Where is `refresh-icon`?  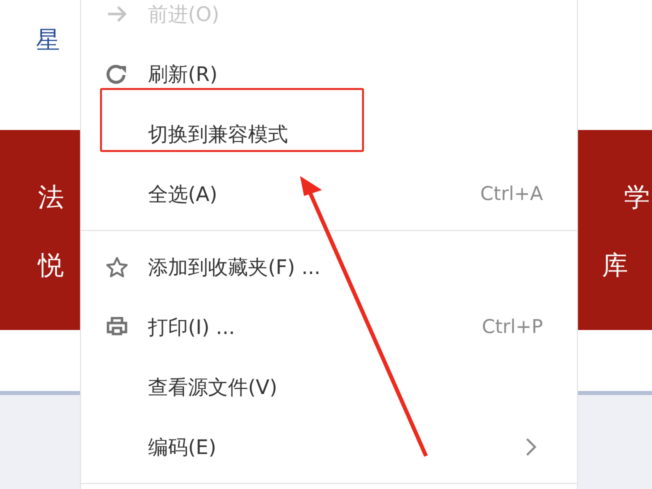
refresh-icon is located at coordinates (116, 74).